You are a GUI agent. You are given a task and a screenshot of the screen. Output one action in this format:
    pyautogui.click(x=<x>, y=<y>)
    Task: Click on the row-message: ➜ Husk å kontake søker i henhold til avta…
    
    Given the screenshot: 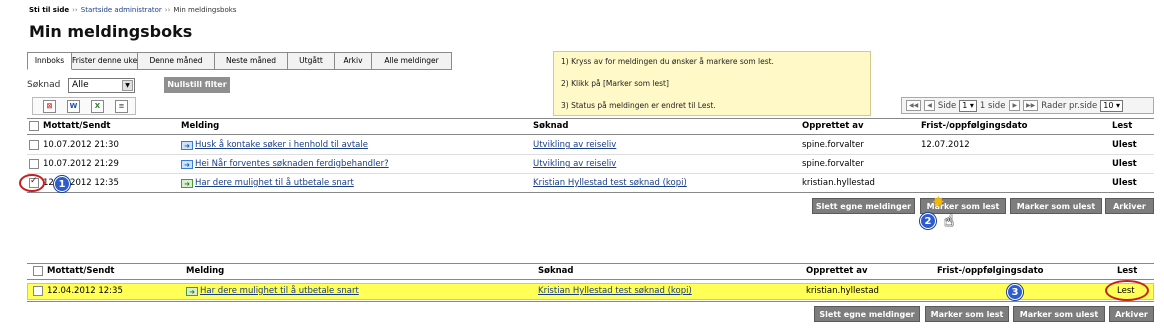 What is the action you would take?
    pyautogui.click(x=274, y=145)
    